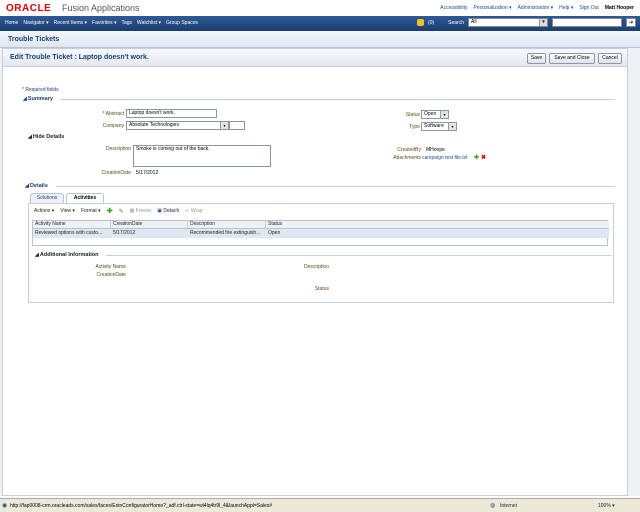  Describe the element at coordinates (116, 173) in the screenshot. I see `creation-date-label: CreationDate` at that location.